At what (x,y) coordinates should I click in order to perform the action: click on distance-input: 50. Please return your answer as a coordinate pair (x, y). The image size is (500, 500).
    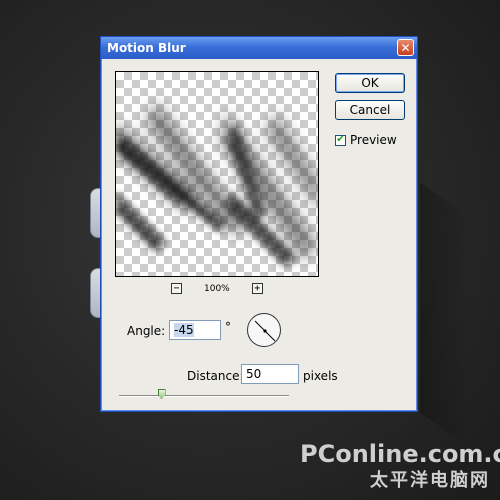
    Looking at the image, I should click on (270, 374).